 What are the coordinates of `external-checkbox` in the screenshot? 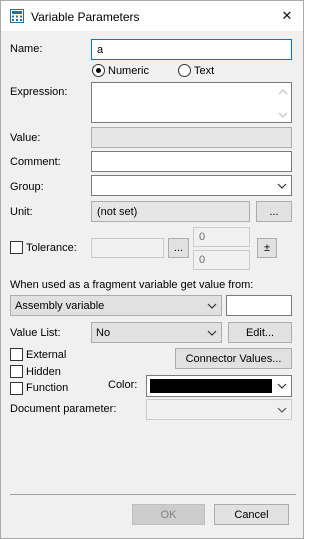 It's located at (16, 354).